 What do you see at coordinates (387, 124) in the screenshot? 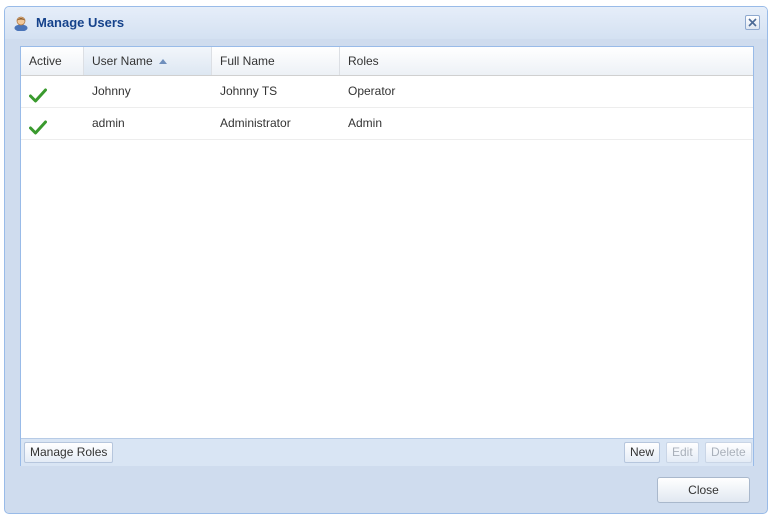
I see `table-row: admin Administrator Admin` at bounding box center [387, 124].